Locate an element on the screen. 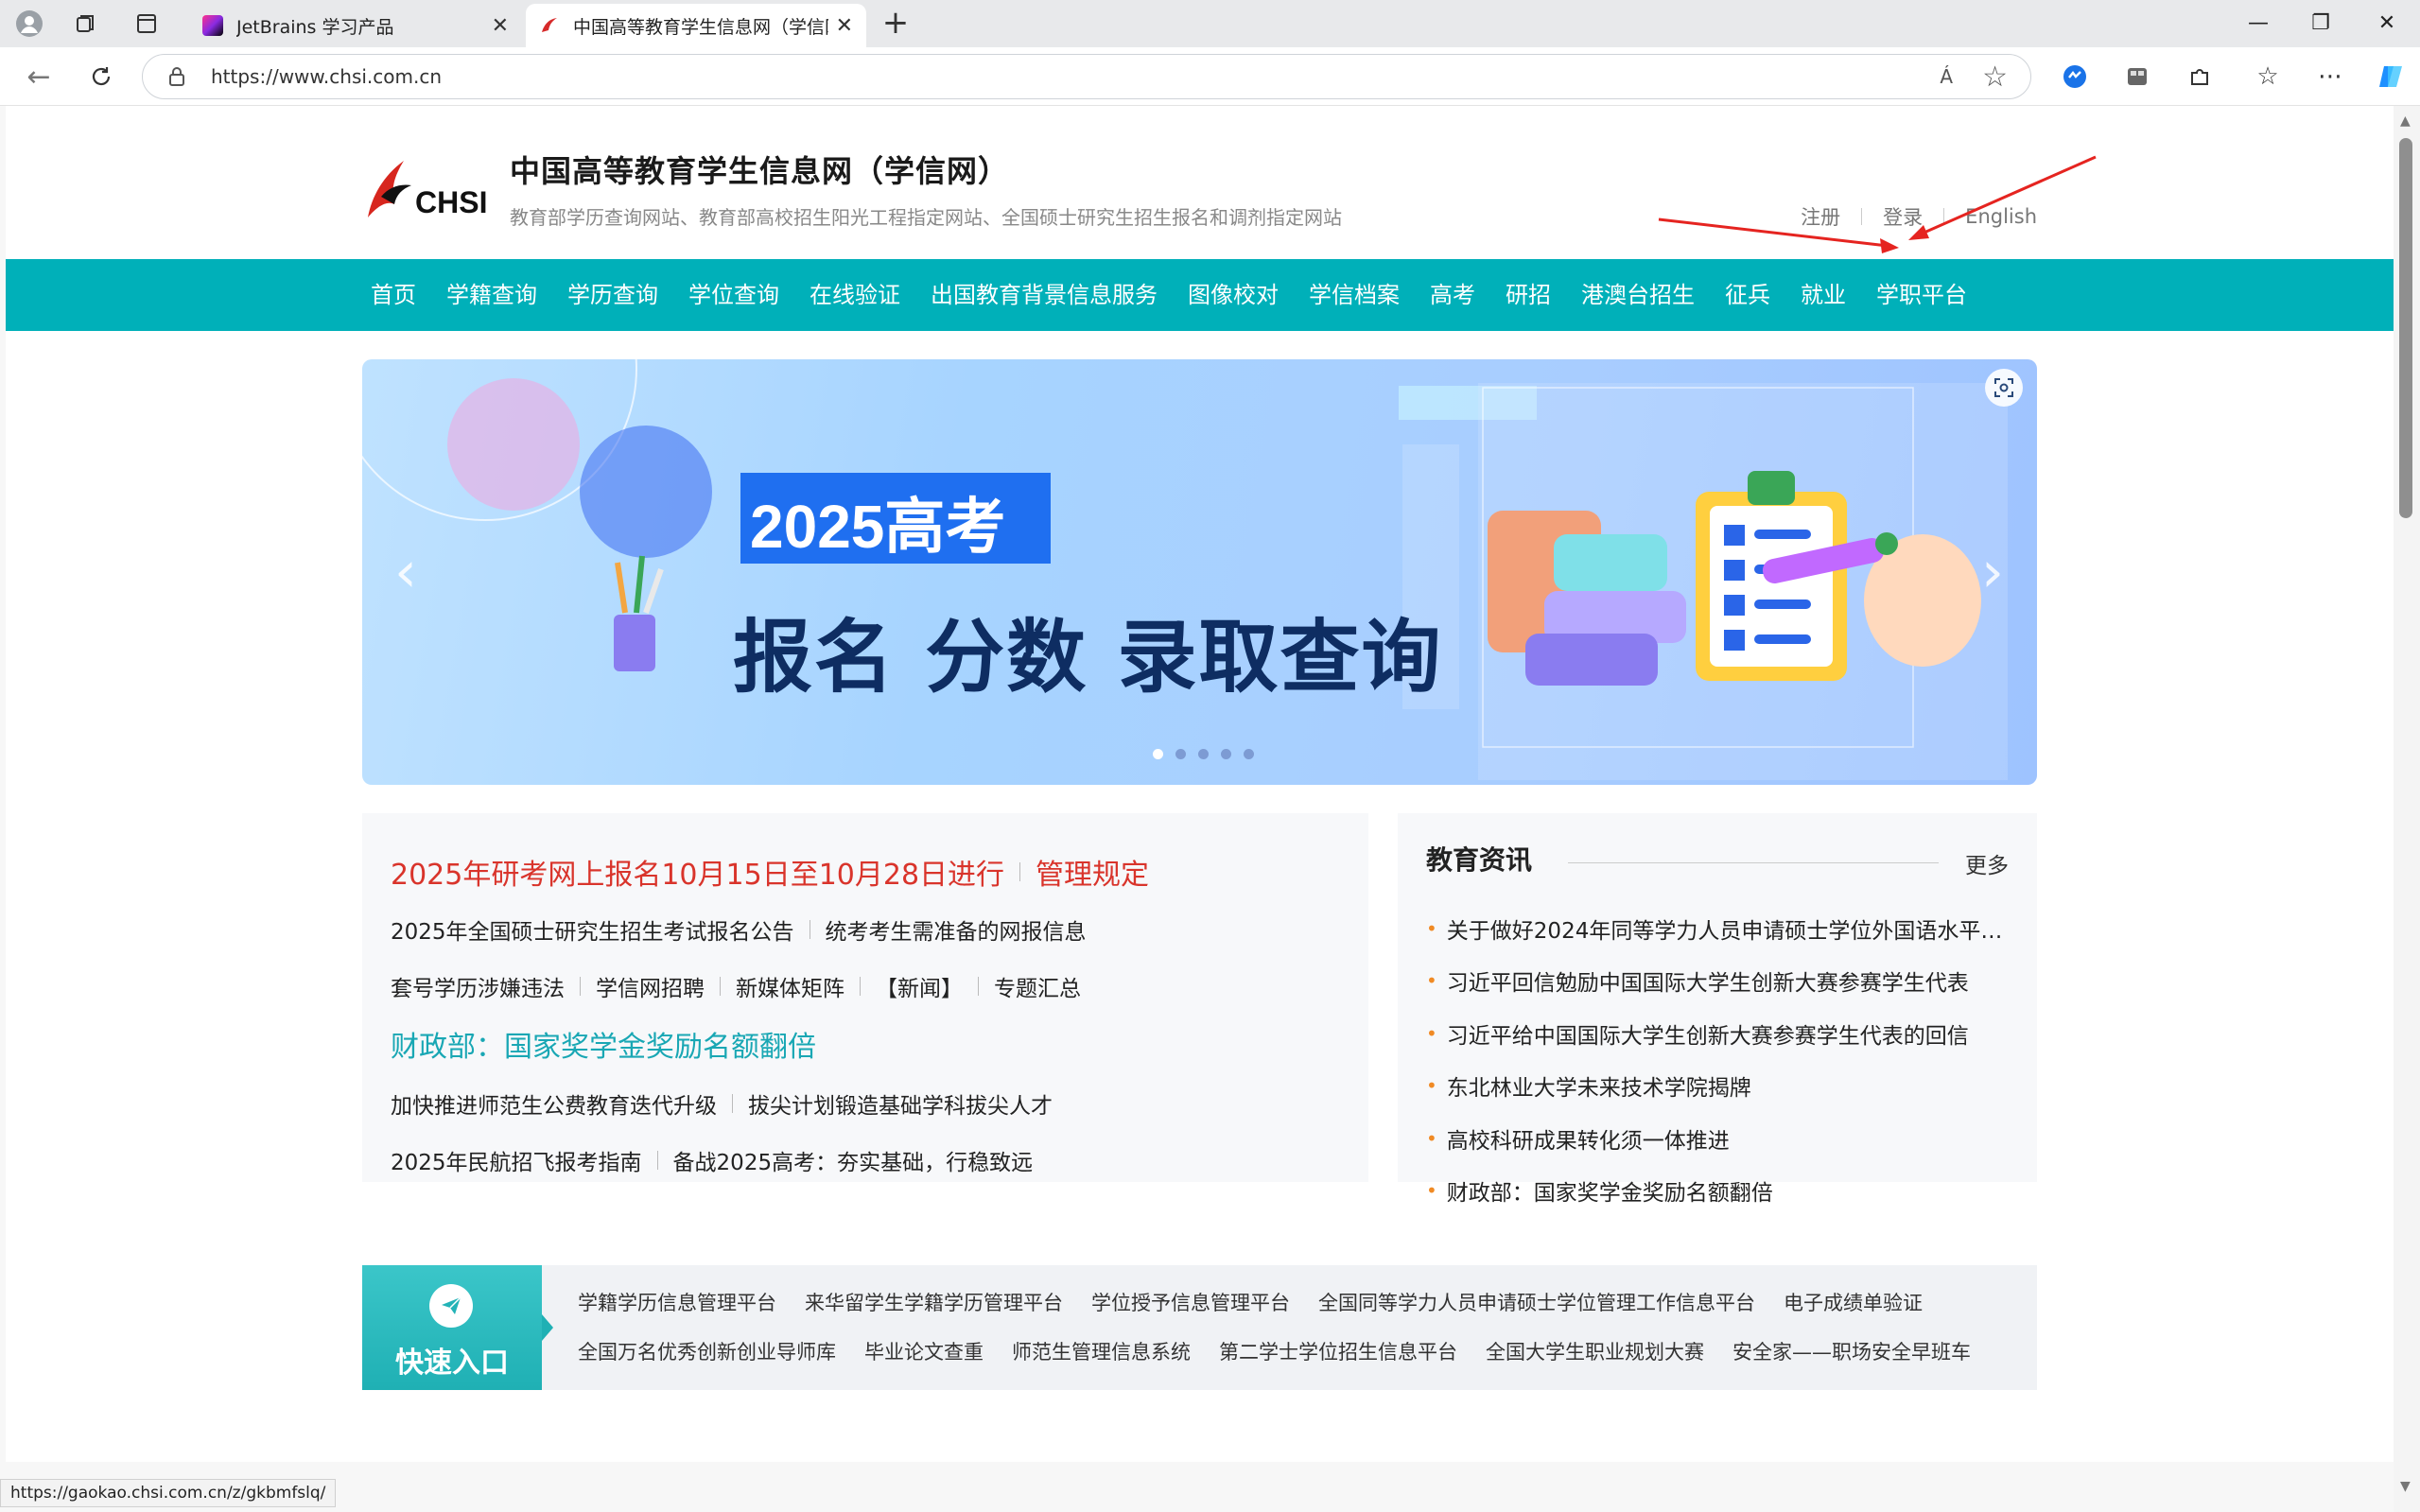 The width and height of the screenshot is (2420, 1512). news-link: 学信网招聘 is located at coordinates (651, 986).